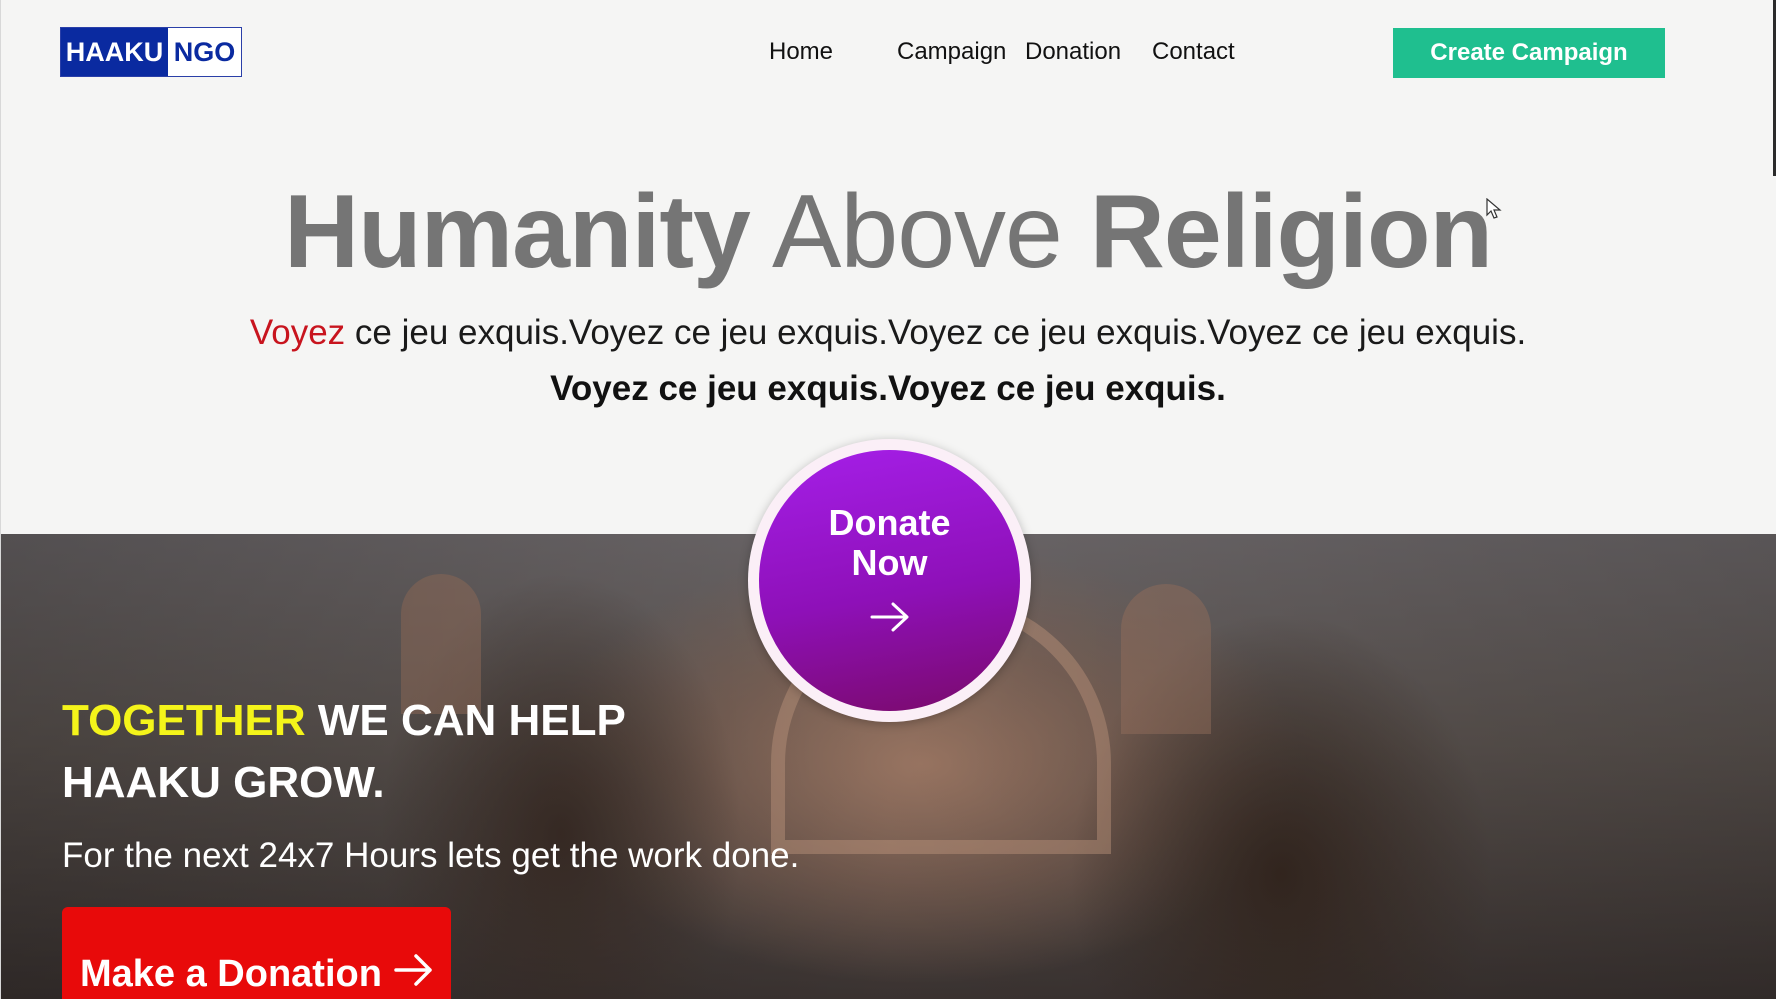 This screenshot has height=999, width=1776. What do you see at coordinates (801, 52) in the screenshot?
I see `nav-home: Home` at bounding box center [801, 52].